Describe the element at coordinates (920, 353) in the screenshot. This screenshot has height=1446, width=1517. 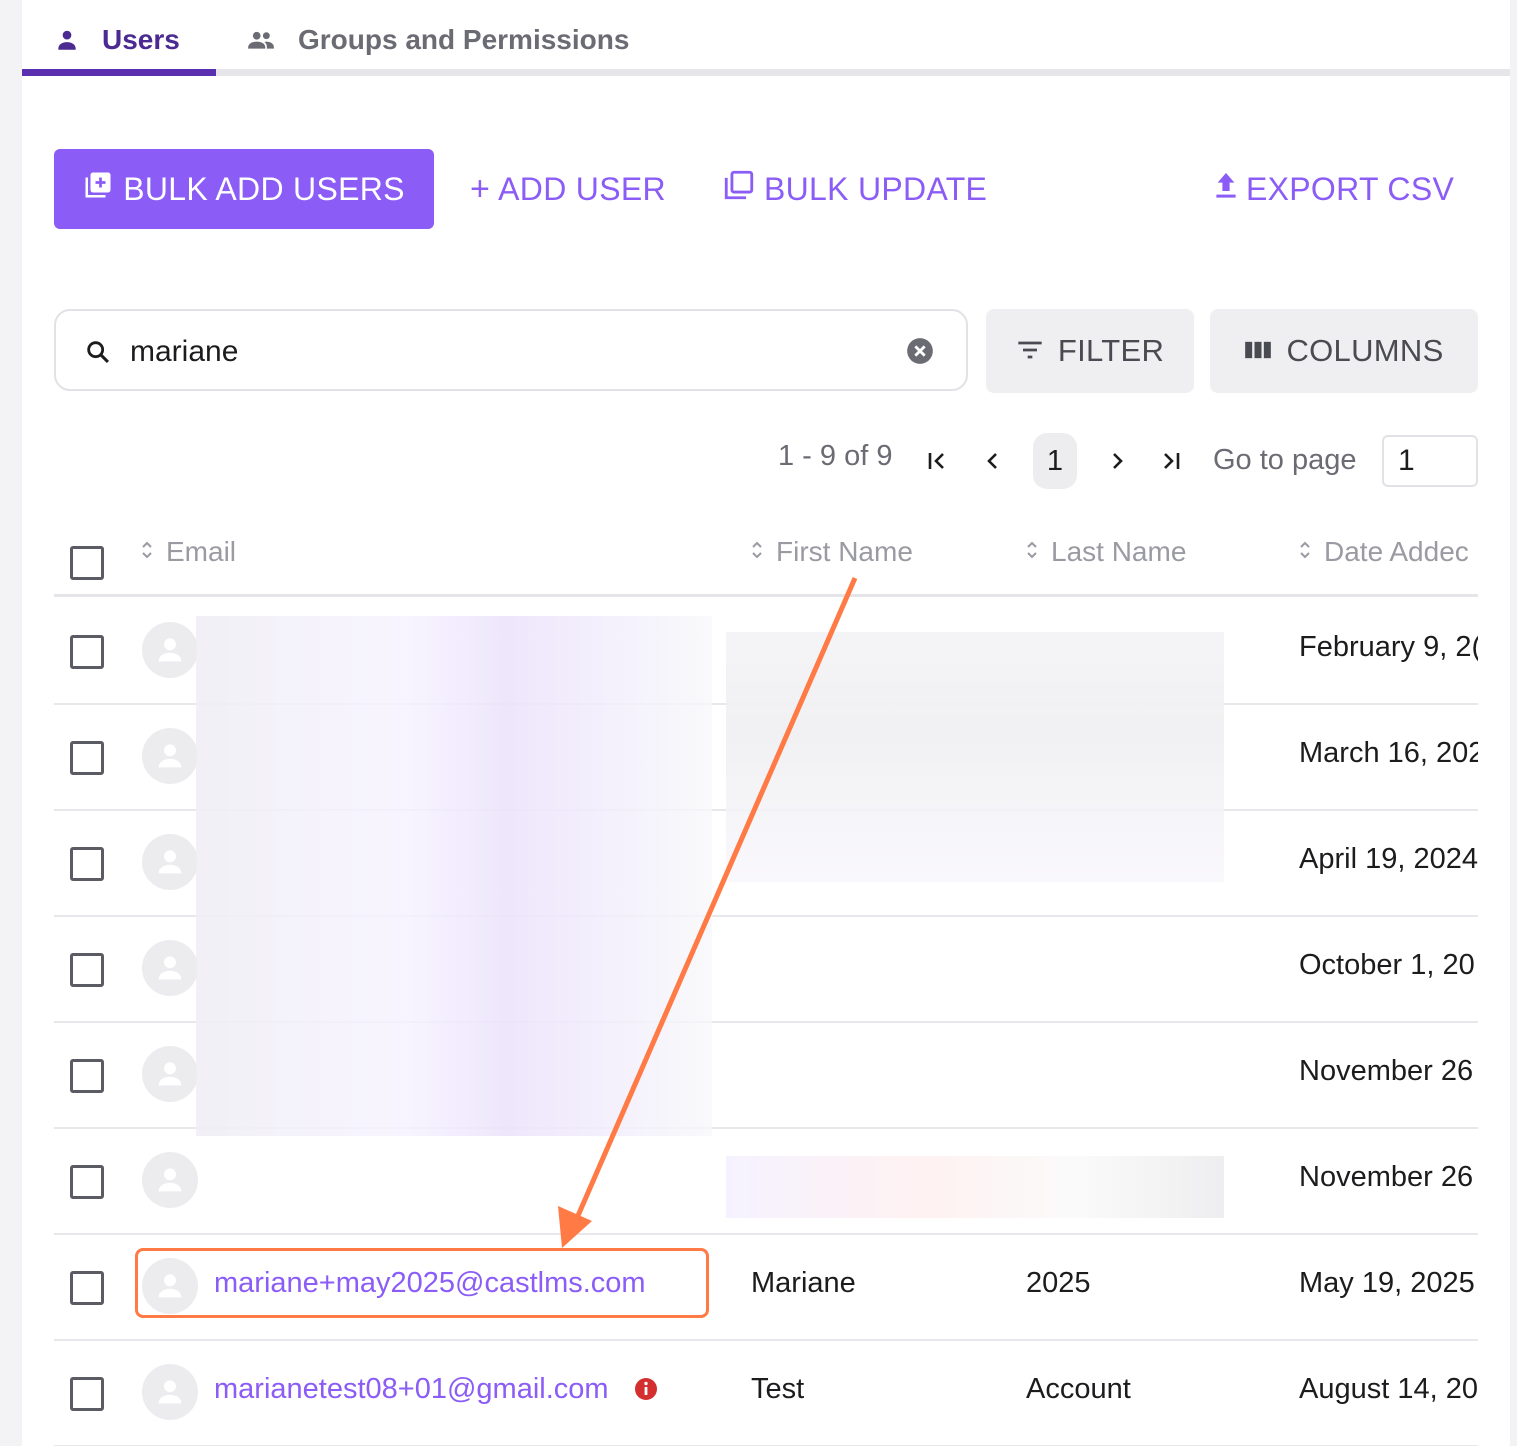
I see `clear-search-icon` at that location.